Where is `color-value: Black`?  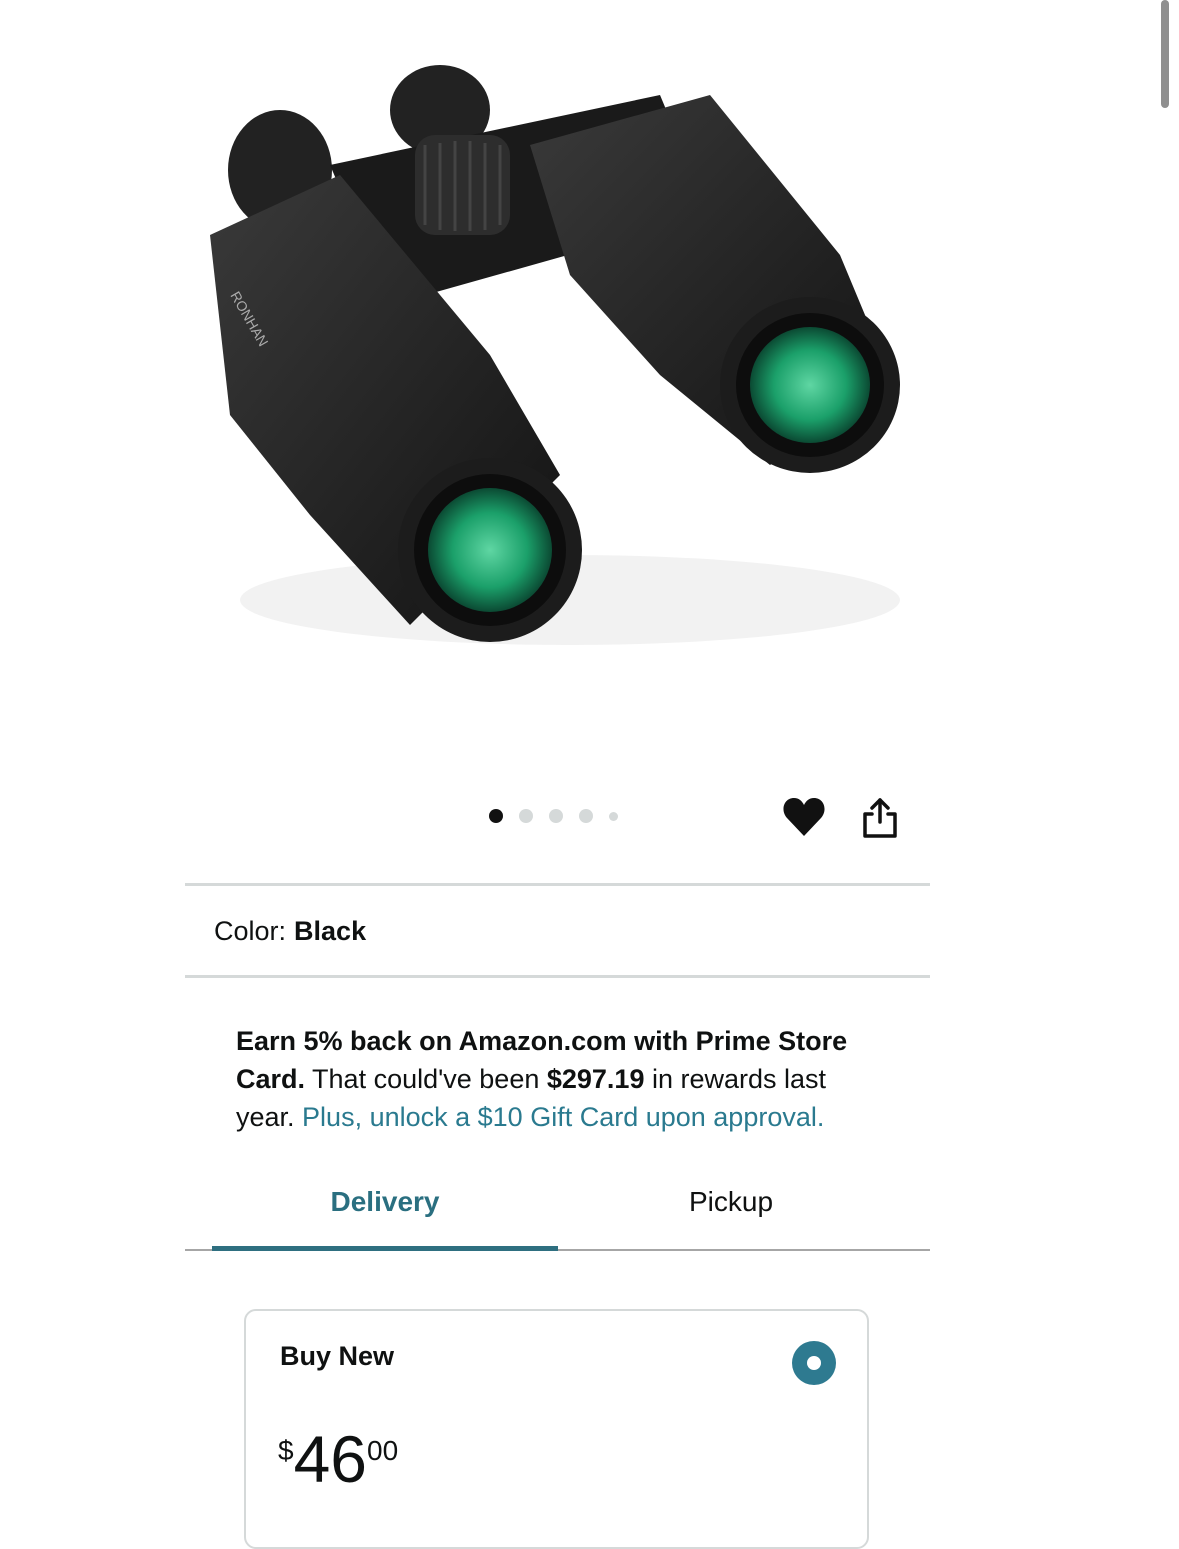
color-value: Black is located at coordinates (330, 931).